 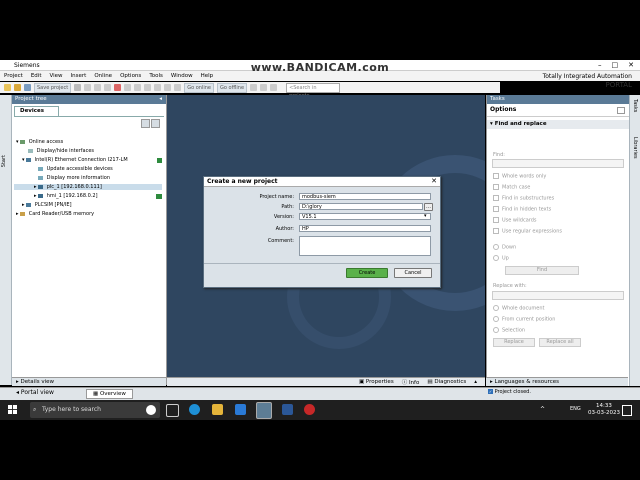 What do you see at coordinates (365, 246) in the screenshot?
I see `comment-textarea` at bounding box center [365, 246].